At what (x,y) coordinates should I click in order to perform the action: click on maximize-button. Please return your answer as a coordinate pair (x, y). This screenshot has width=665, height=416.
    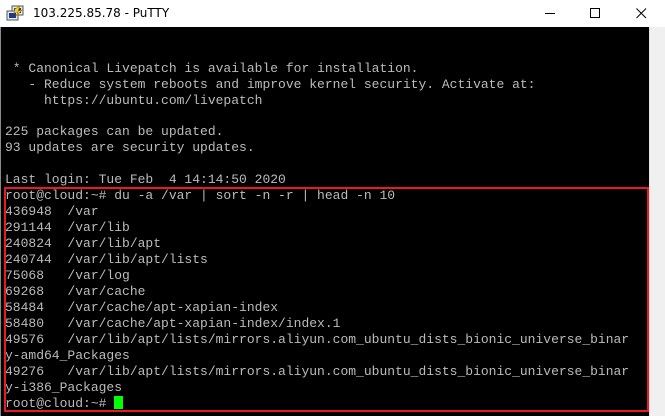
    Looking at the image, I should click on (595, 13).